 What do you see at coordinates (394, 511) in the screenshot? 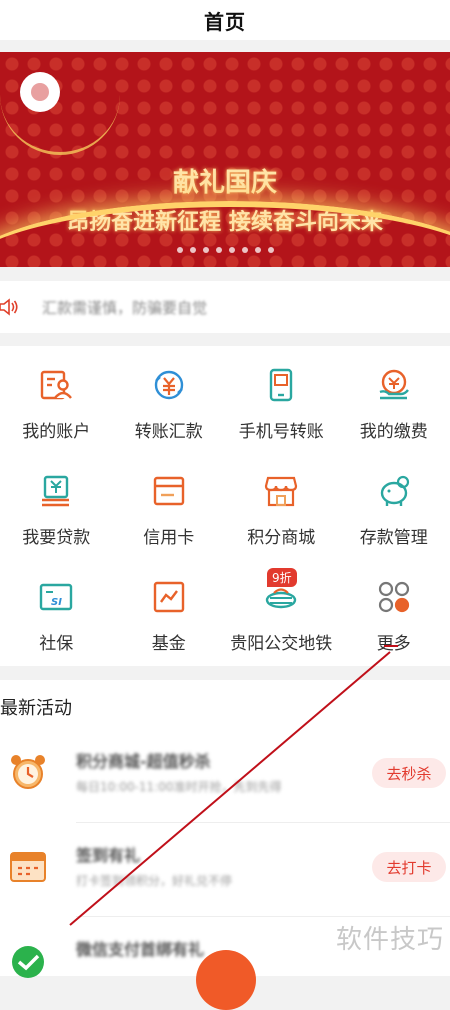
I see `service-deposit: 存款管理` at bounding box center [394, 511].